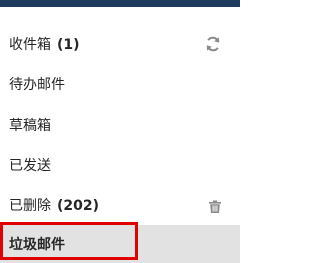 This screenshot has width=320, height=263. Describe the element at coordinates (68, 45) in the screenshot. I see `inbox-unread-count: (1)` at that location.